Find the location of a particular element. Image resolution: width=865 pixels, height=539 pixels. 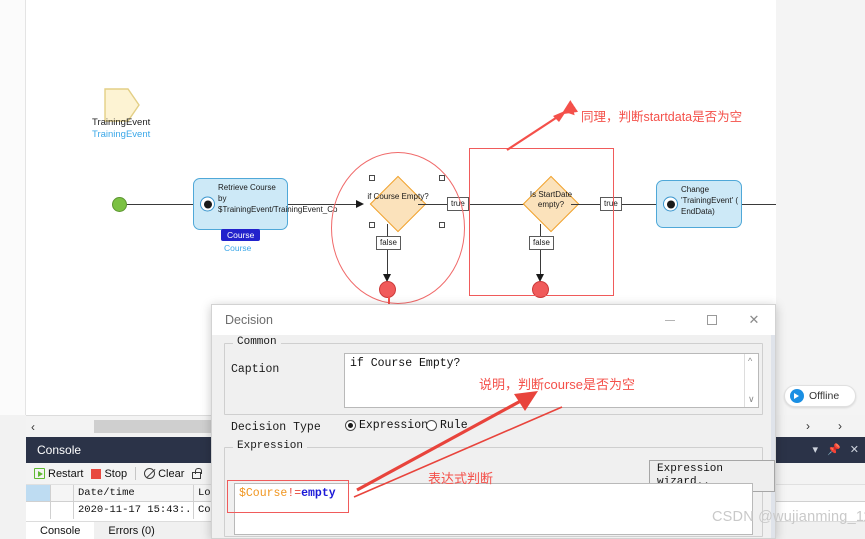

expression-group-legend: Expression is located at coordinates (270, 446).